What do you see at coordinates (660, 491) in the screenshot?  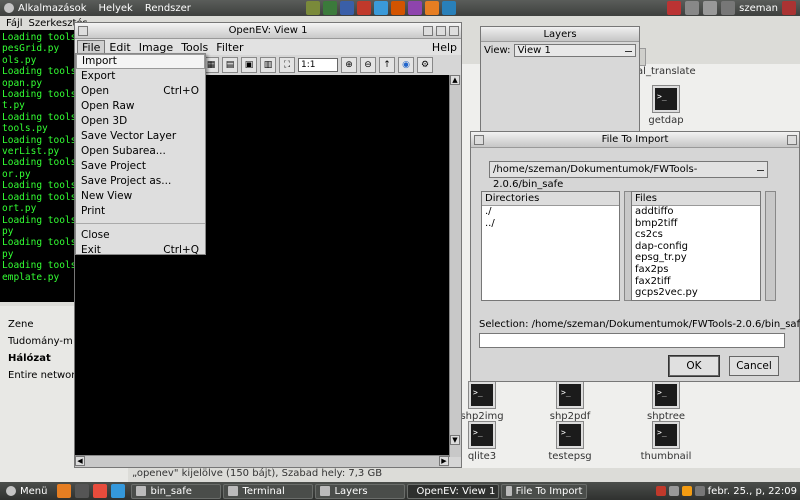 I see `update-icon` at bounding box center [660, 491].